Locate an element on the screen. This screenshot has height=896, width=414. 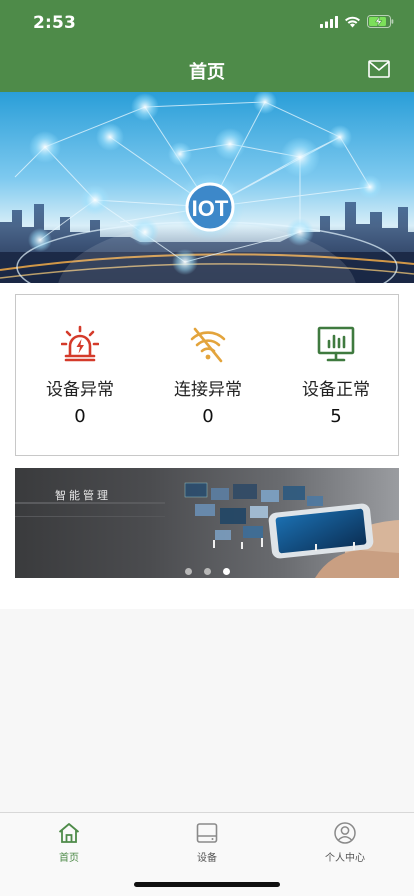
tab-home: 首页 is located at coordinates (69, 843).